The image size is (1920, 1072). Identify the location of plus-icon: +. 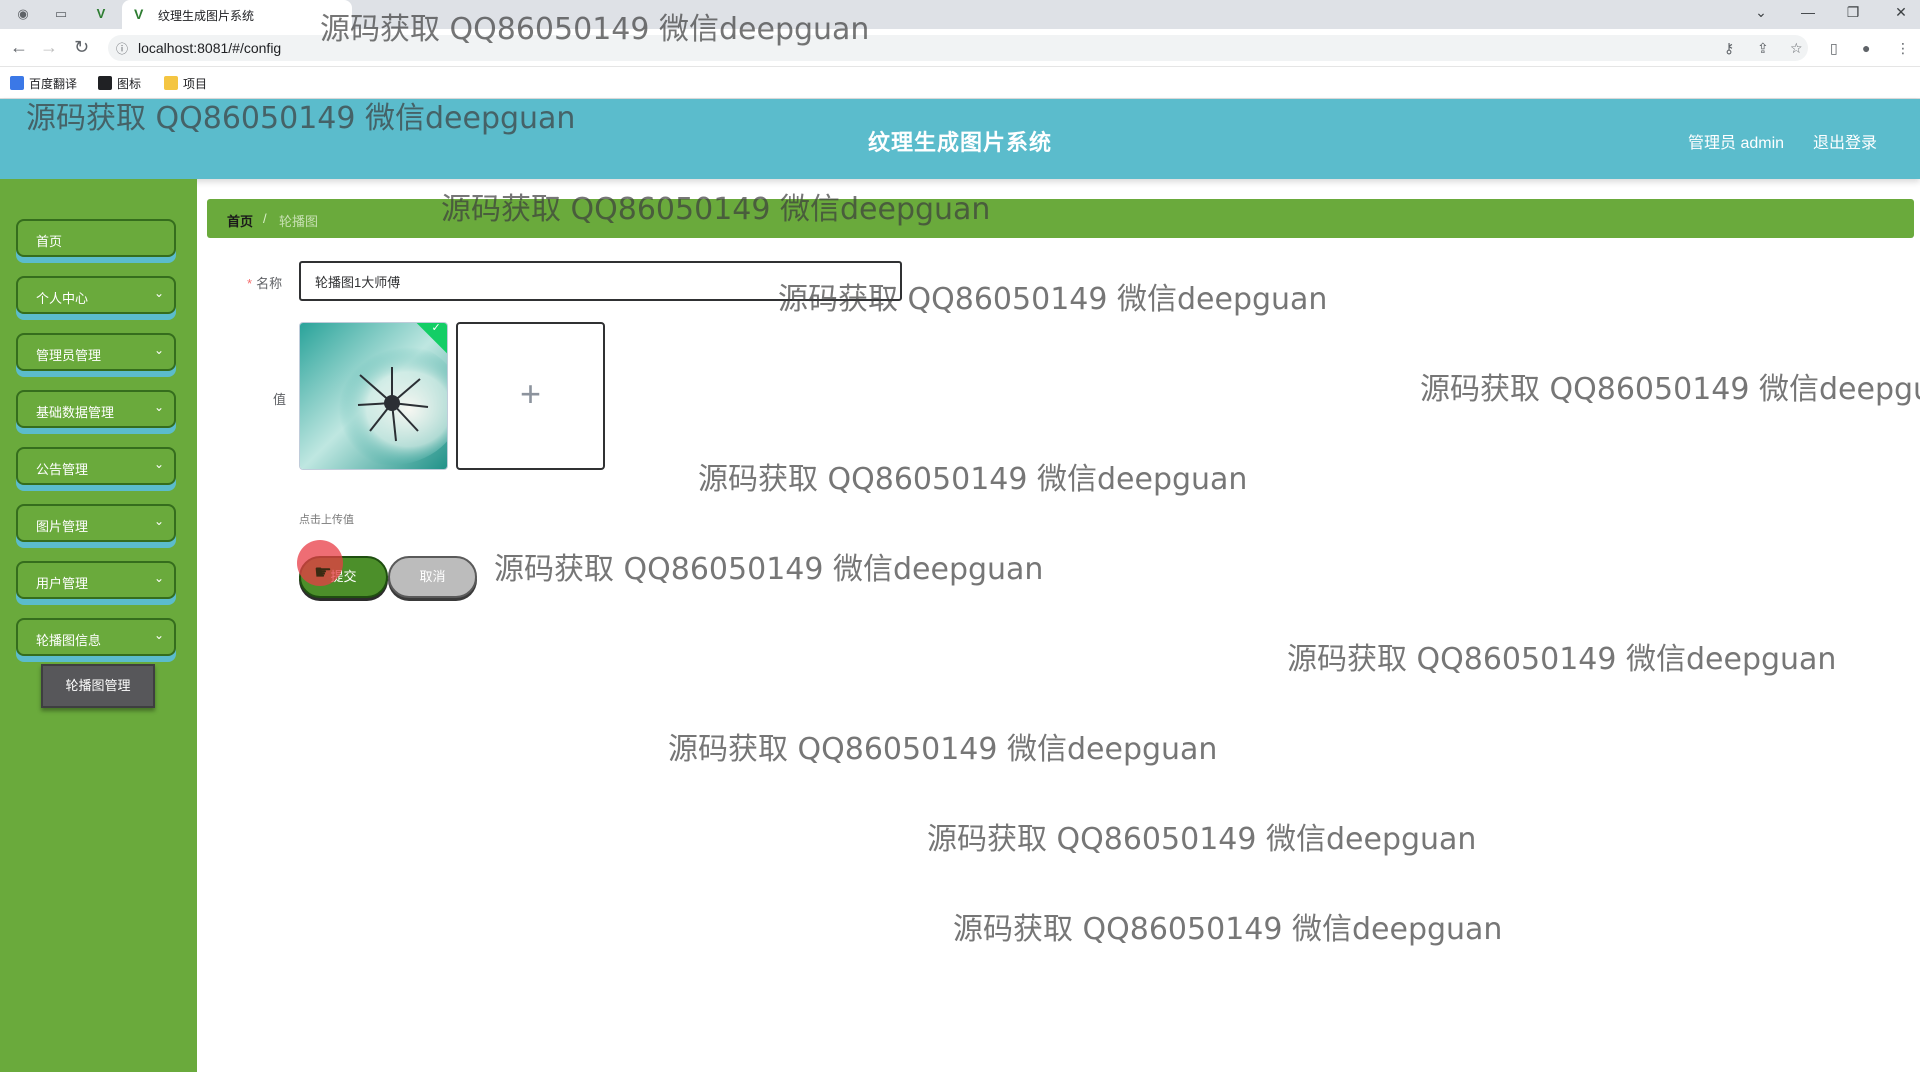
(530, 393).